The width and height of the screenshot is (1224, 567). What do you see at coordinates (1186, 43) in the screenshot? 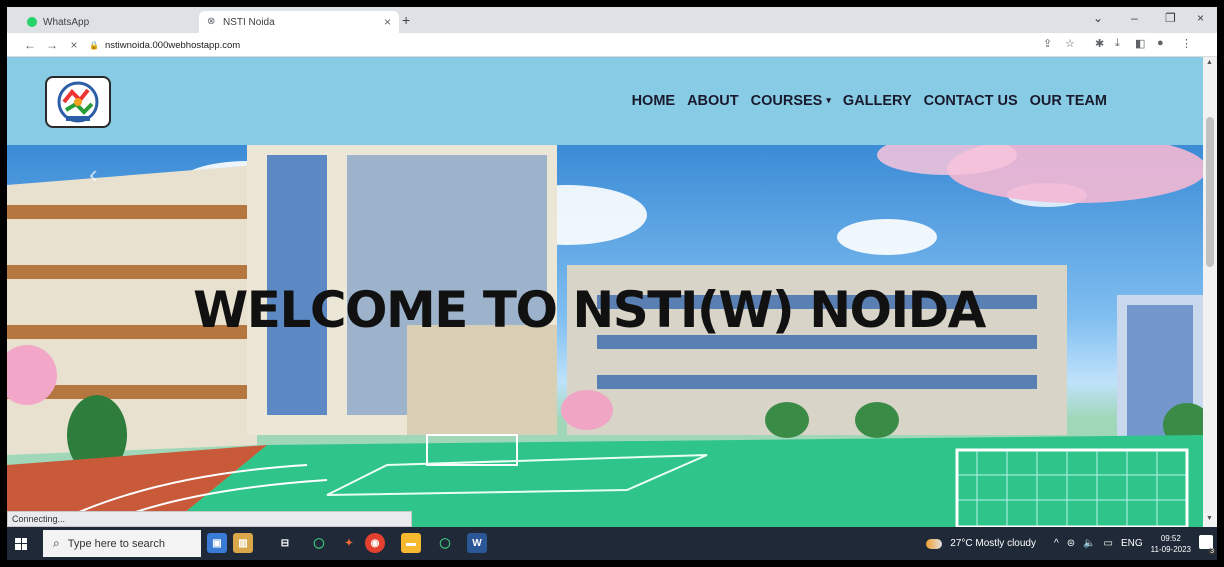
I see `menu-kebab-icon: ⋮` at bounding box center [1186, 43].